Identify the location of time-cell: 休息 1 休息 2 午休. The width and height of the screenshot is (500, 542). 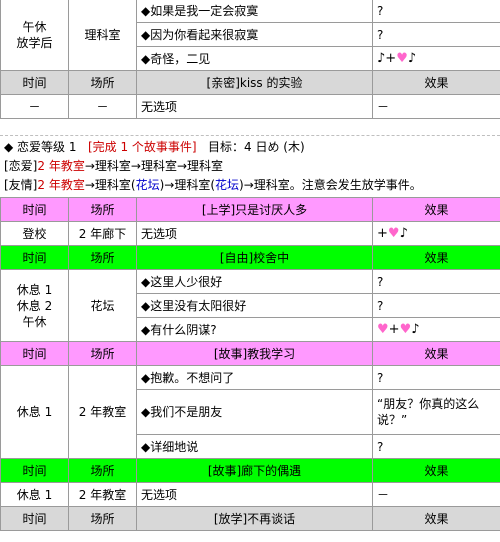
(34, 305).